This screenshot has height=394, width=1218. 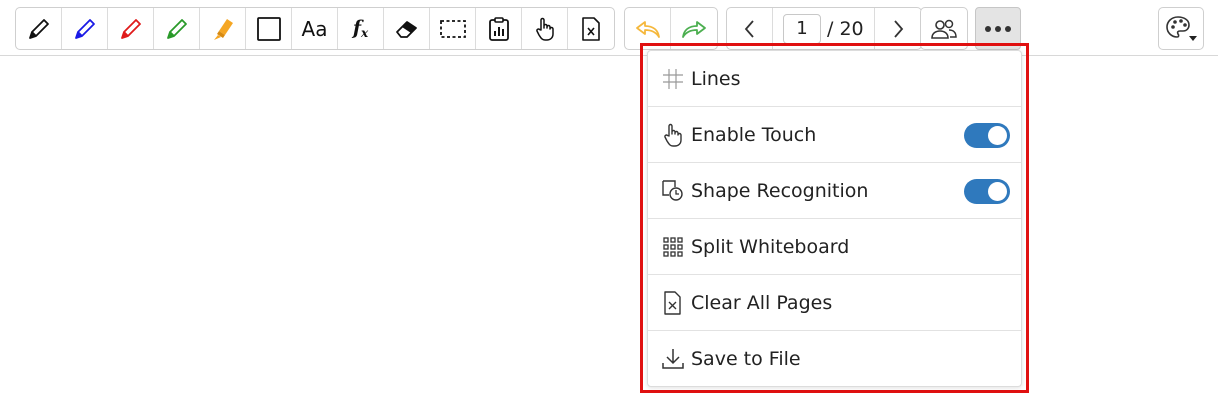 I want to click on formula-button: fx, so click(x=361, y=28).